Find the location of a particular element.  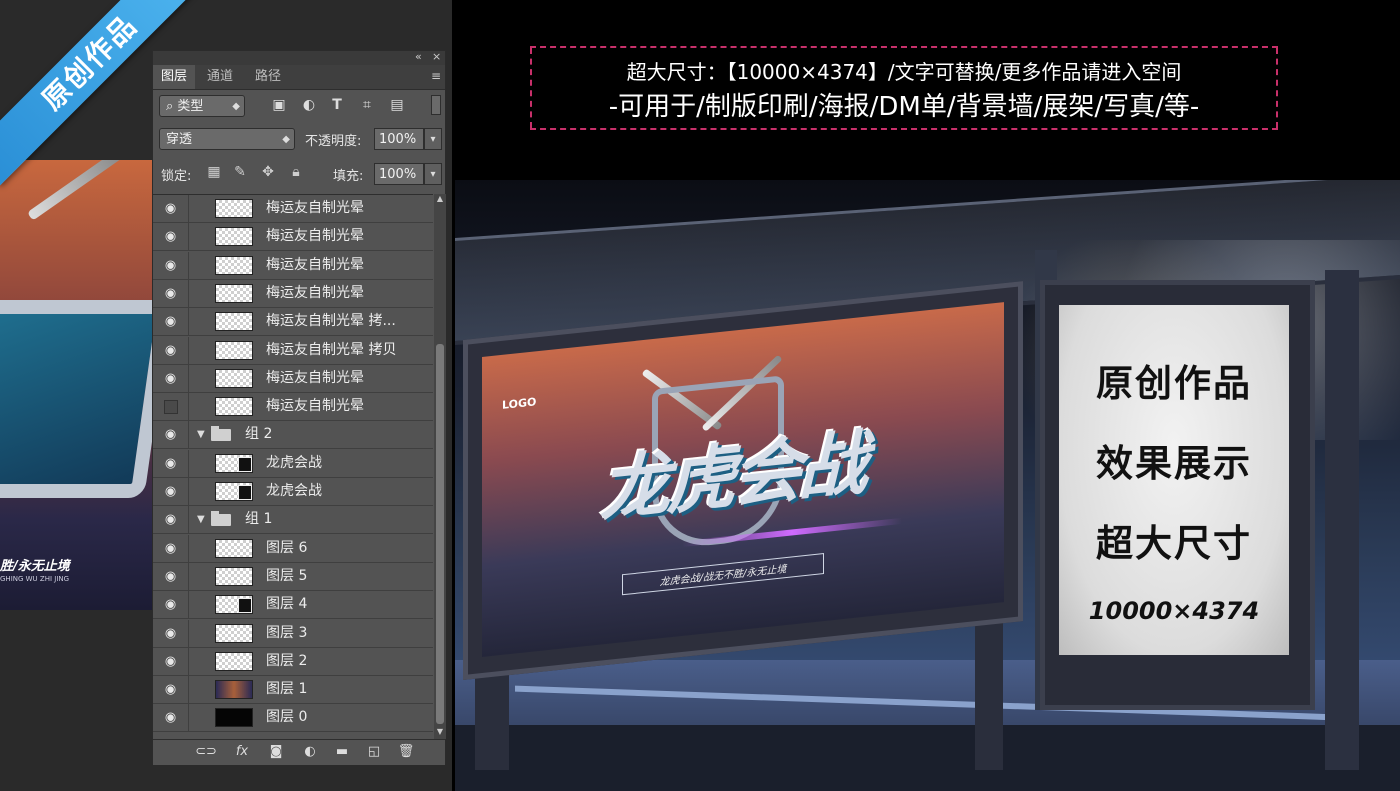

fx-icon: fx is located at coordinates (242, 752).